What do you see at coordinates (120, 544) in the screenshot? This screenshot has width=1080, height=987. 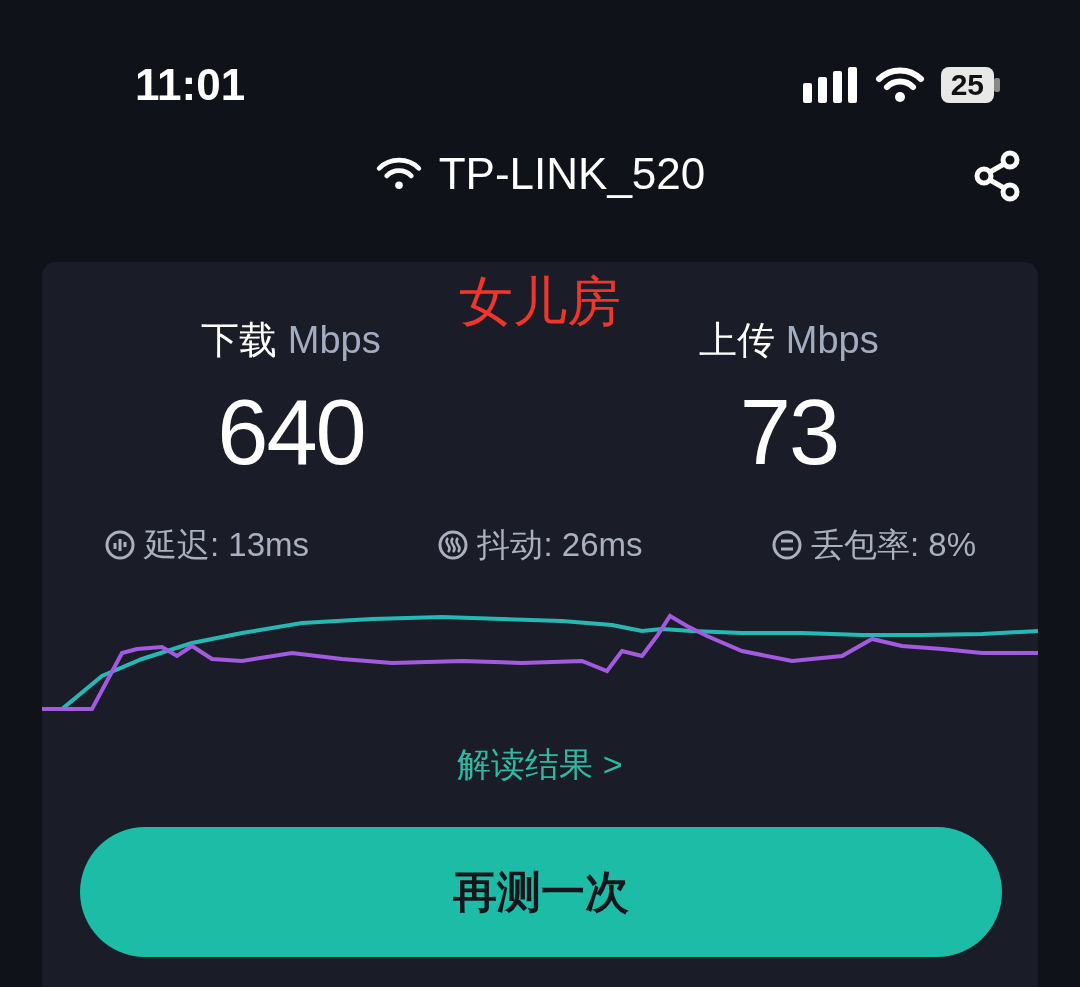 I see `latency-icon` at bounding box center [120, 544].